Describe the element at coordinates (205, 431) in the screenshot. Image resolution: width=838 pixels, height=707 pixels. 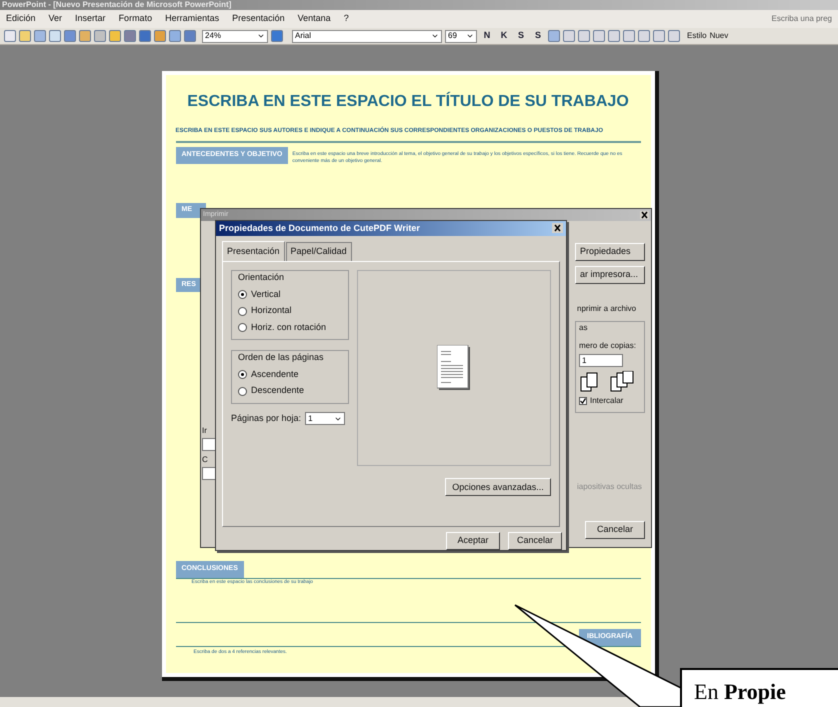
I see `field-label: Ir` at that location.